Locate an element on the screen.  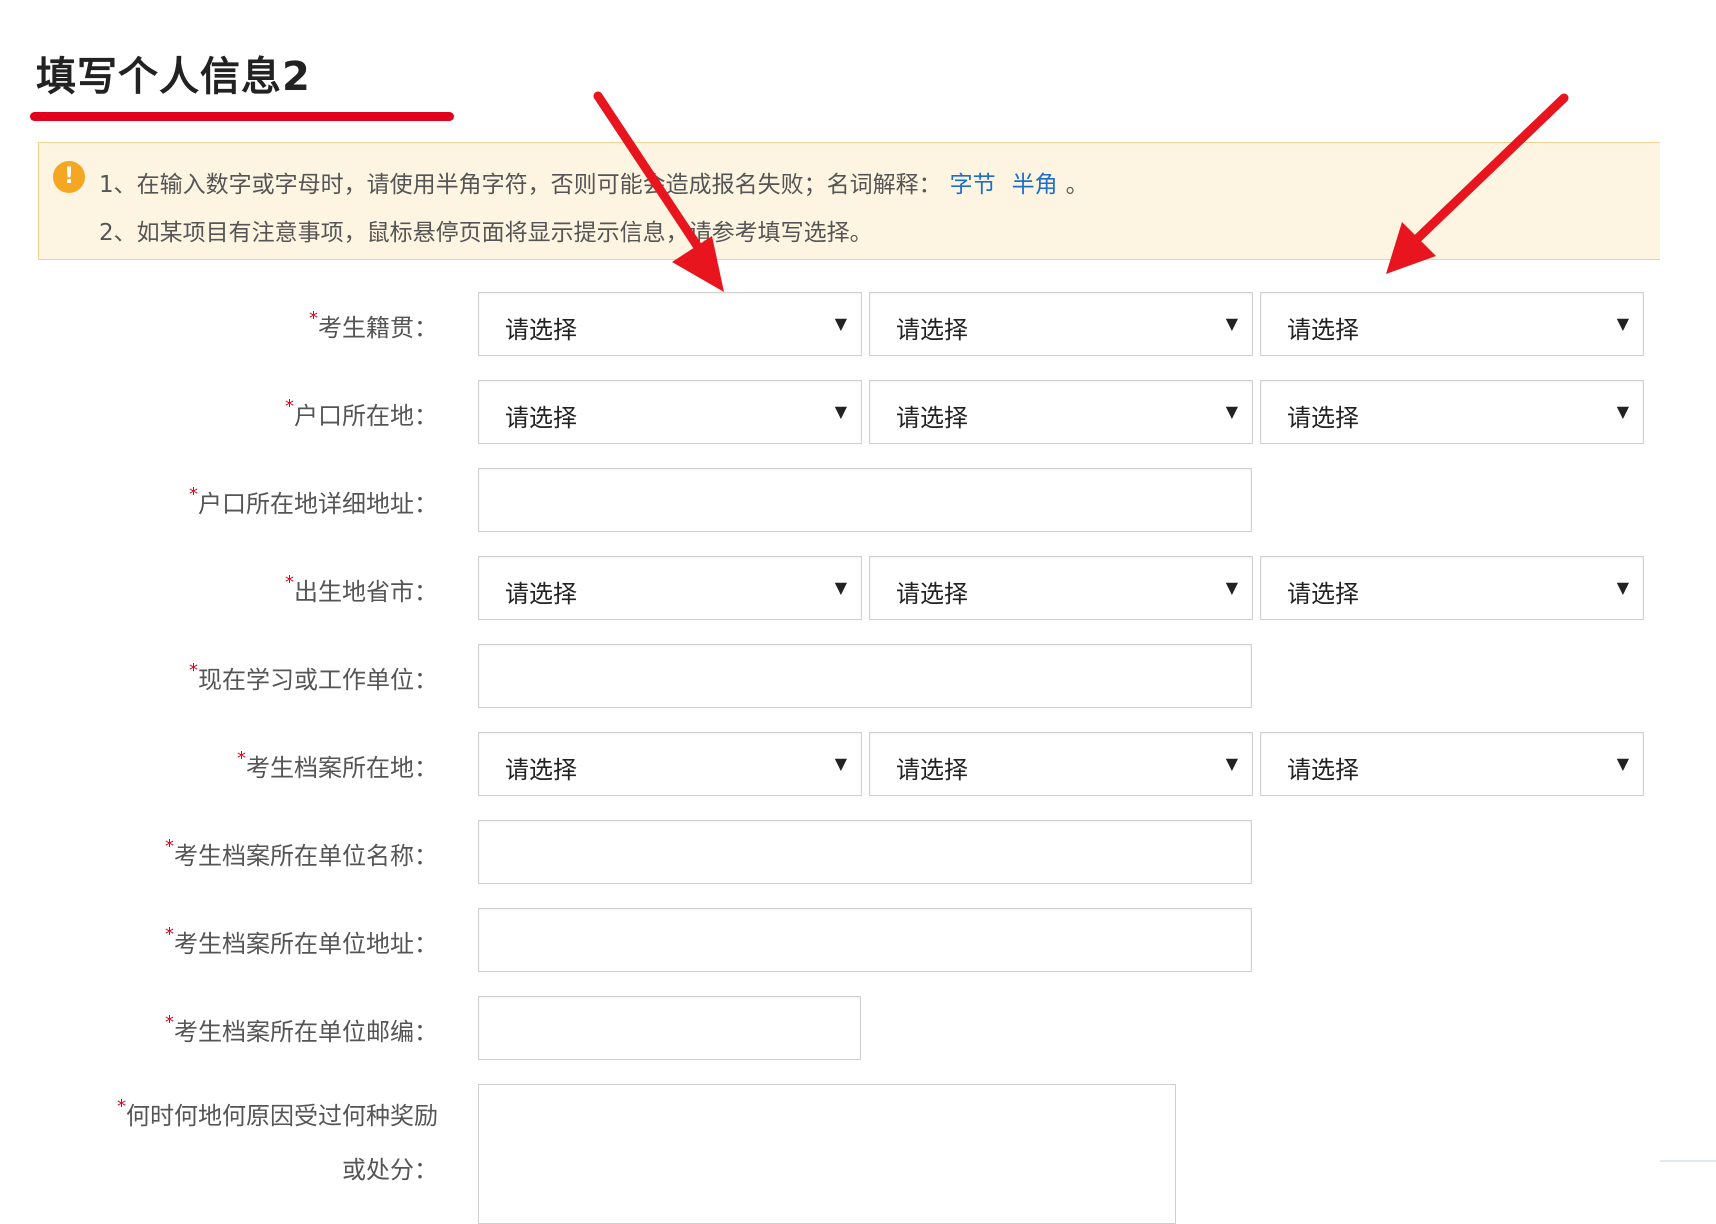
native-place-city-select: 请选择 ▼ is located at coordinates (1061, 324).